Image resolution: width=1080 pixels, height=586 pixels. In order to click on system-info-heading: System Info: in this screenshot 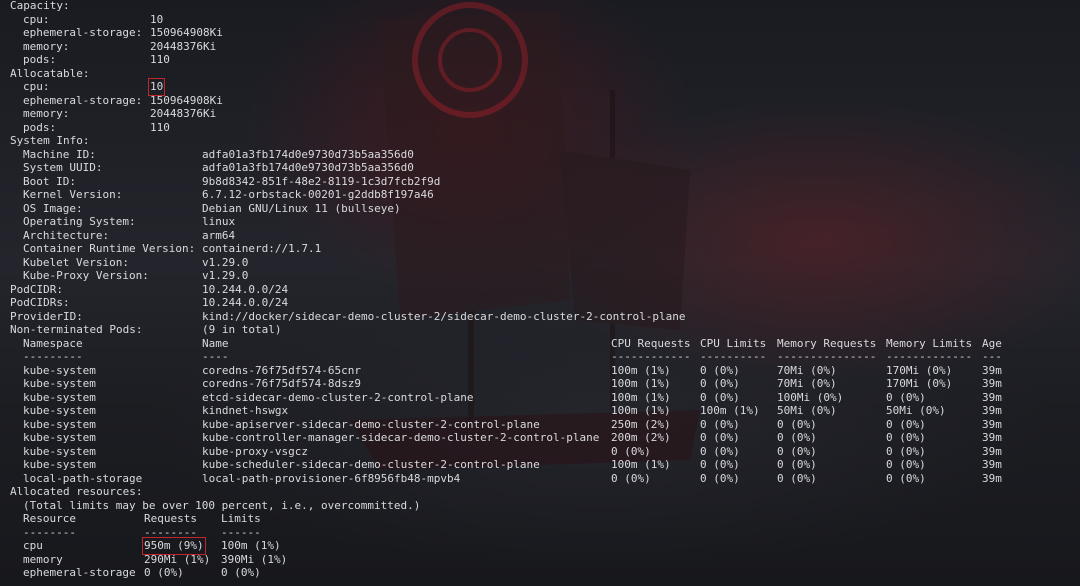, I will do `click(50, 140)`.